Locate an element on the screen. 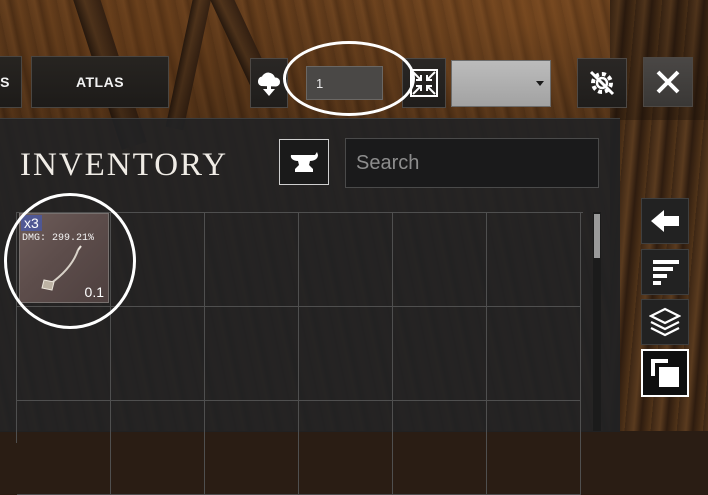 Image resolution: width=708 pixels, height=495 pixels. layers-button is located at coordinates (665, 322).